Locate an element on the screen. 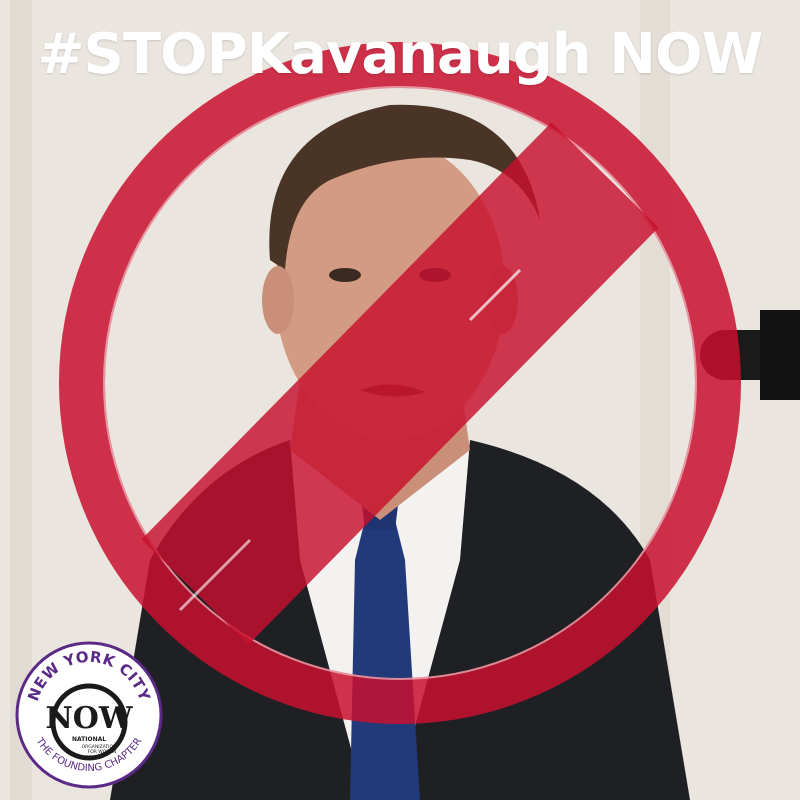  logo-now-mark: NOW is located at coordinates (89, 718).